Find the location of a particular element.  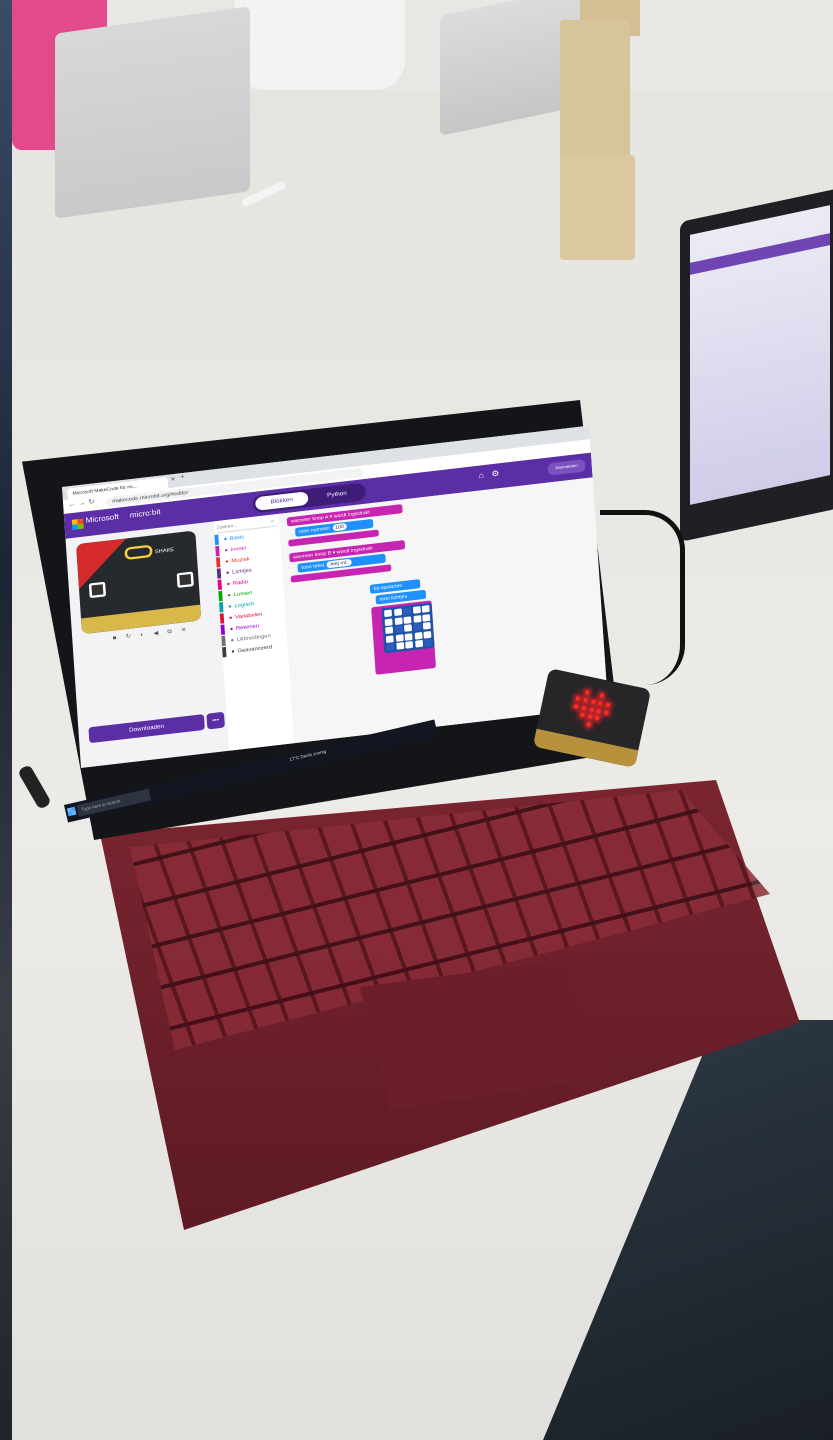

background-person-white is located at coordinates (320, 45).